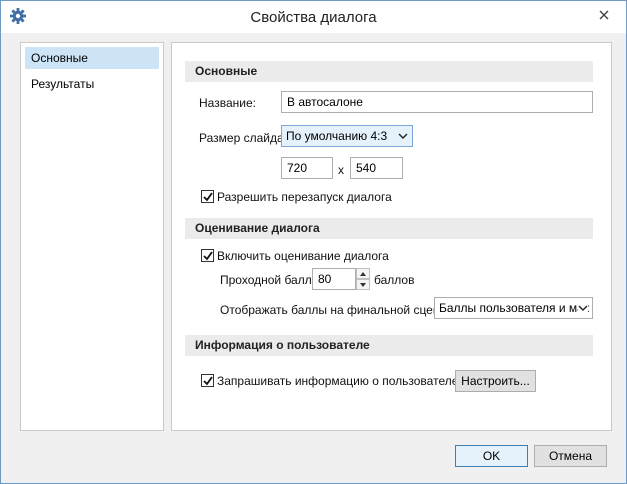 This screenshot has width=627, height=484. I want to click on slide-size-value: По умолчанию 4:3, so click(337, 136).